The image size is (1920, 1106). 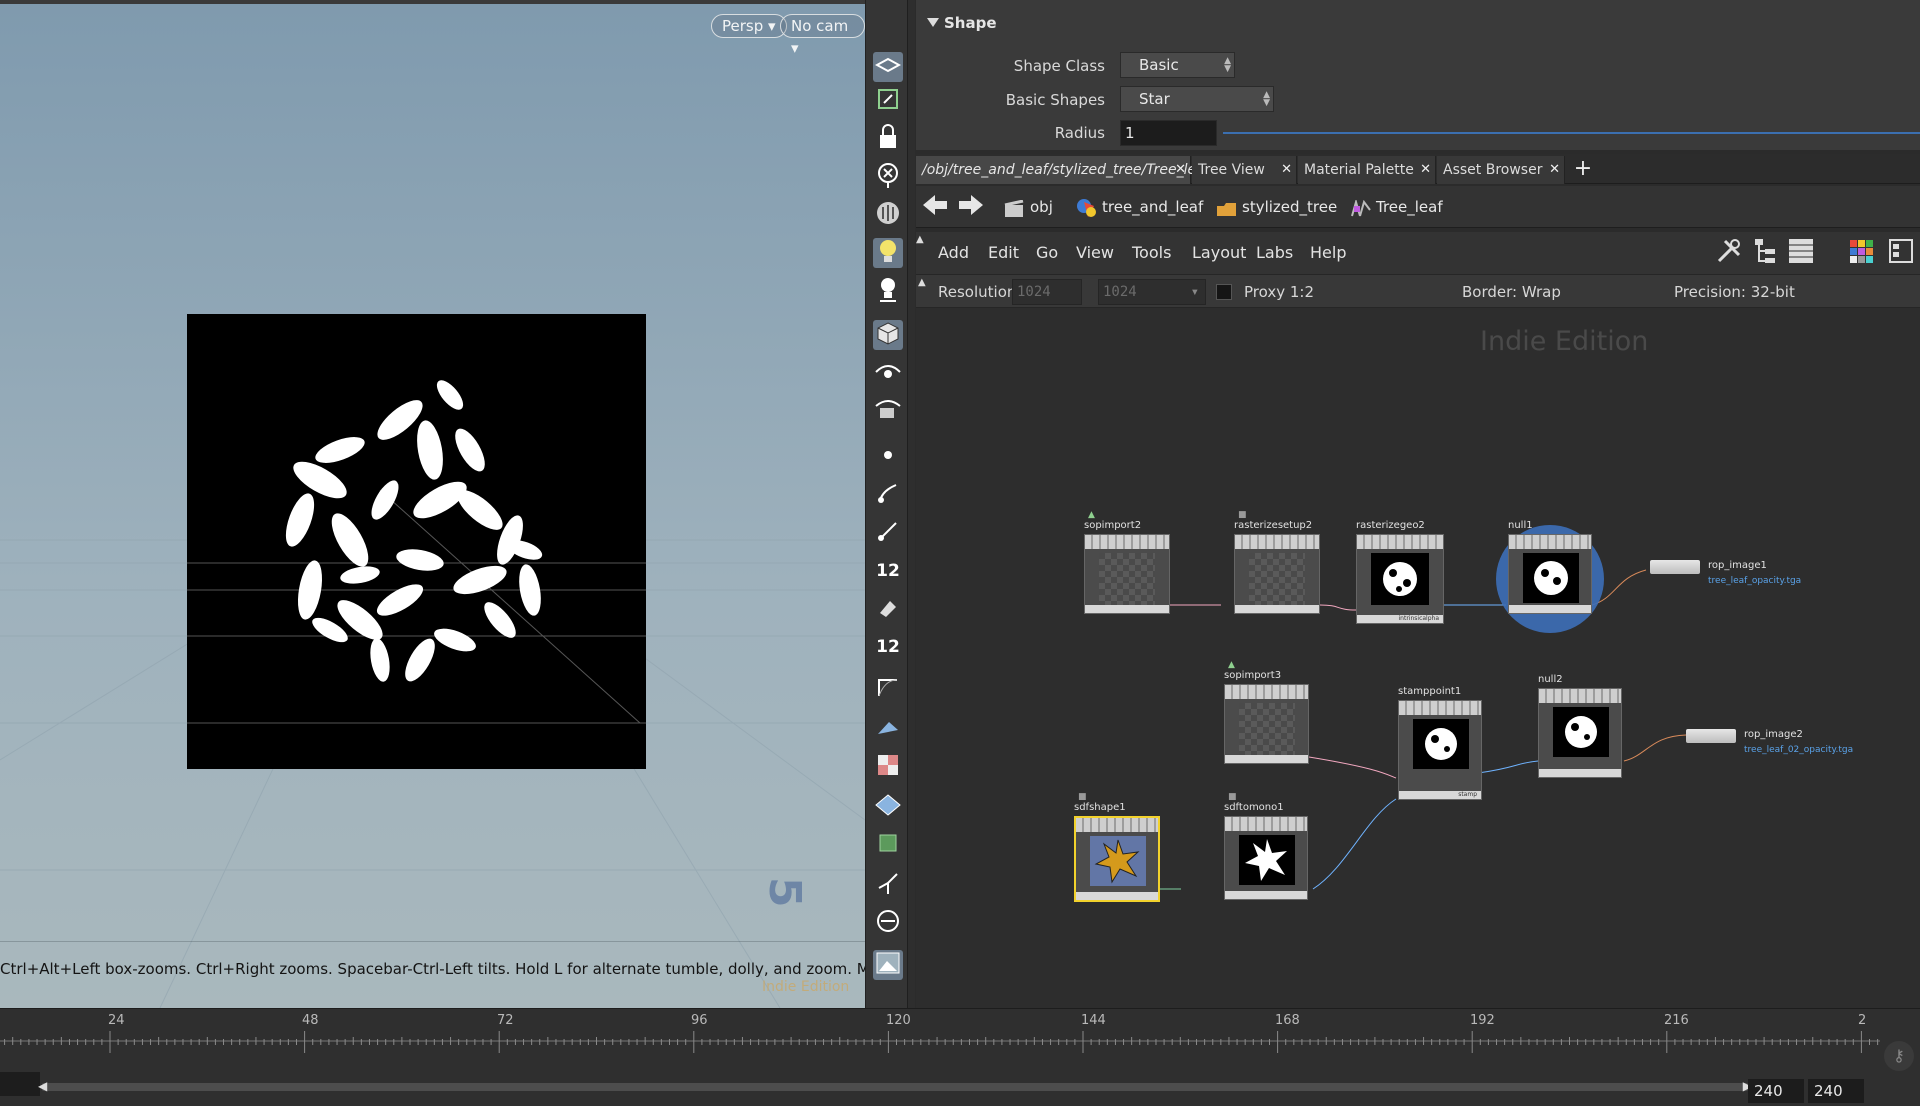 I want to click on resolution-x-input: 1024, so click(x=1047, y=292).